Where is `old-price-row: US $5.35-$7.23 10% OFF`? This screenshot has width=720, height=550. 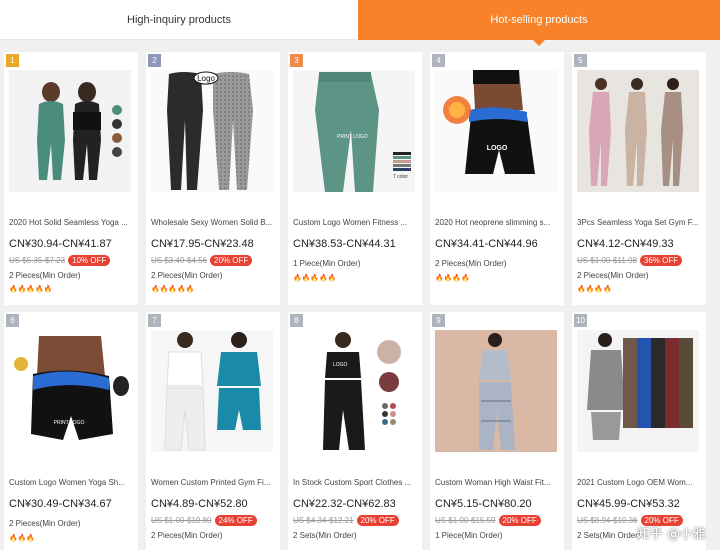
old-price-row: US $5.35-$7.23 10% OFF is located at coordinates (60, 260).